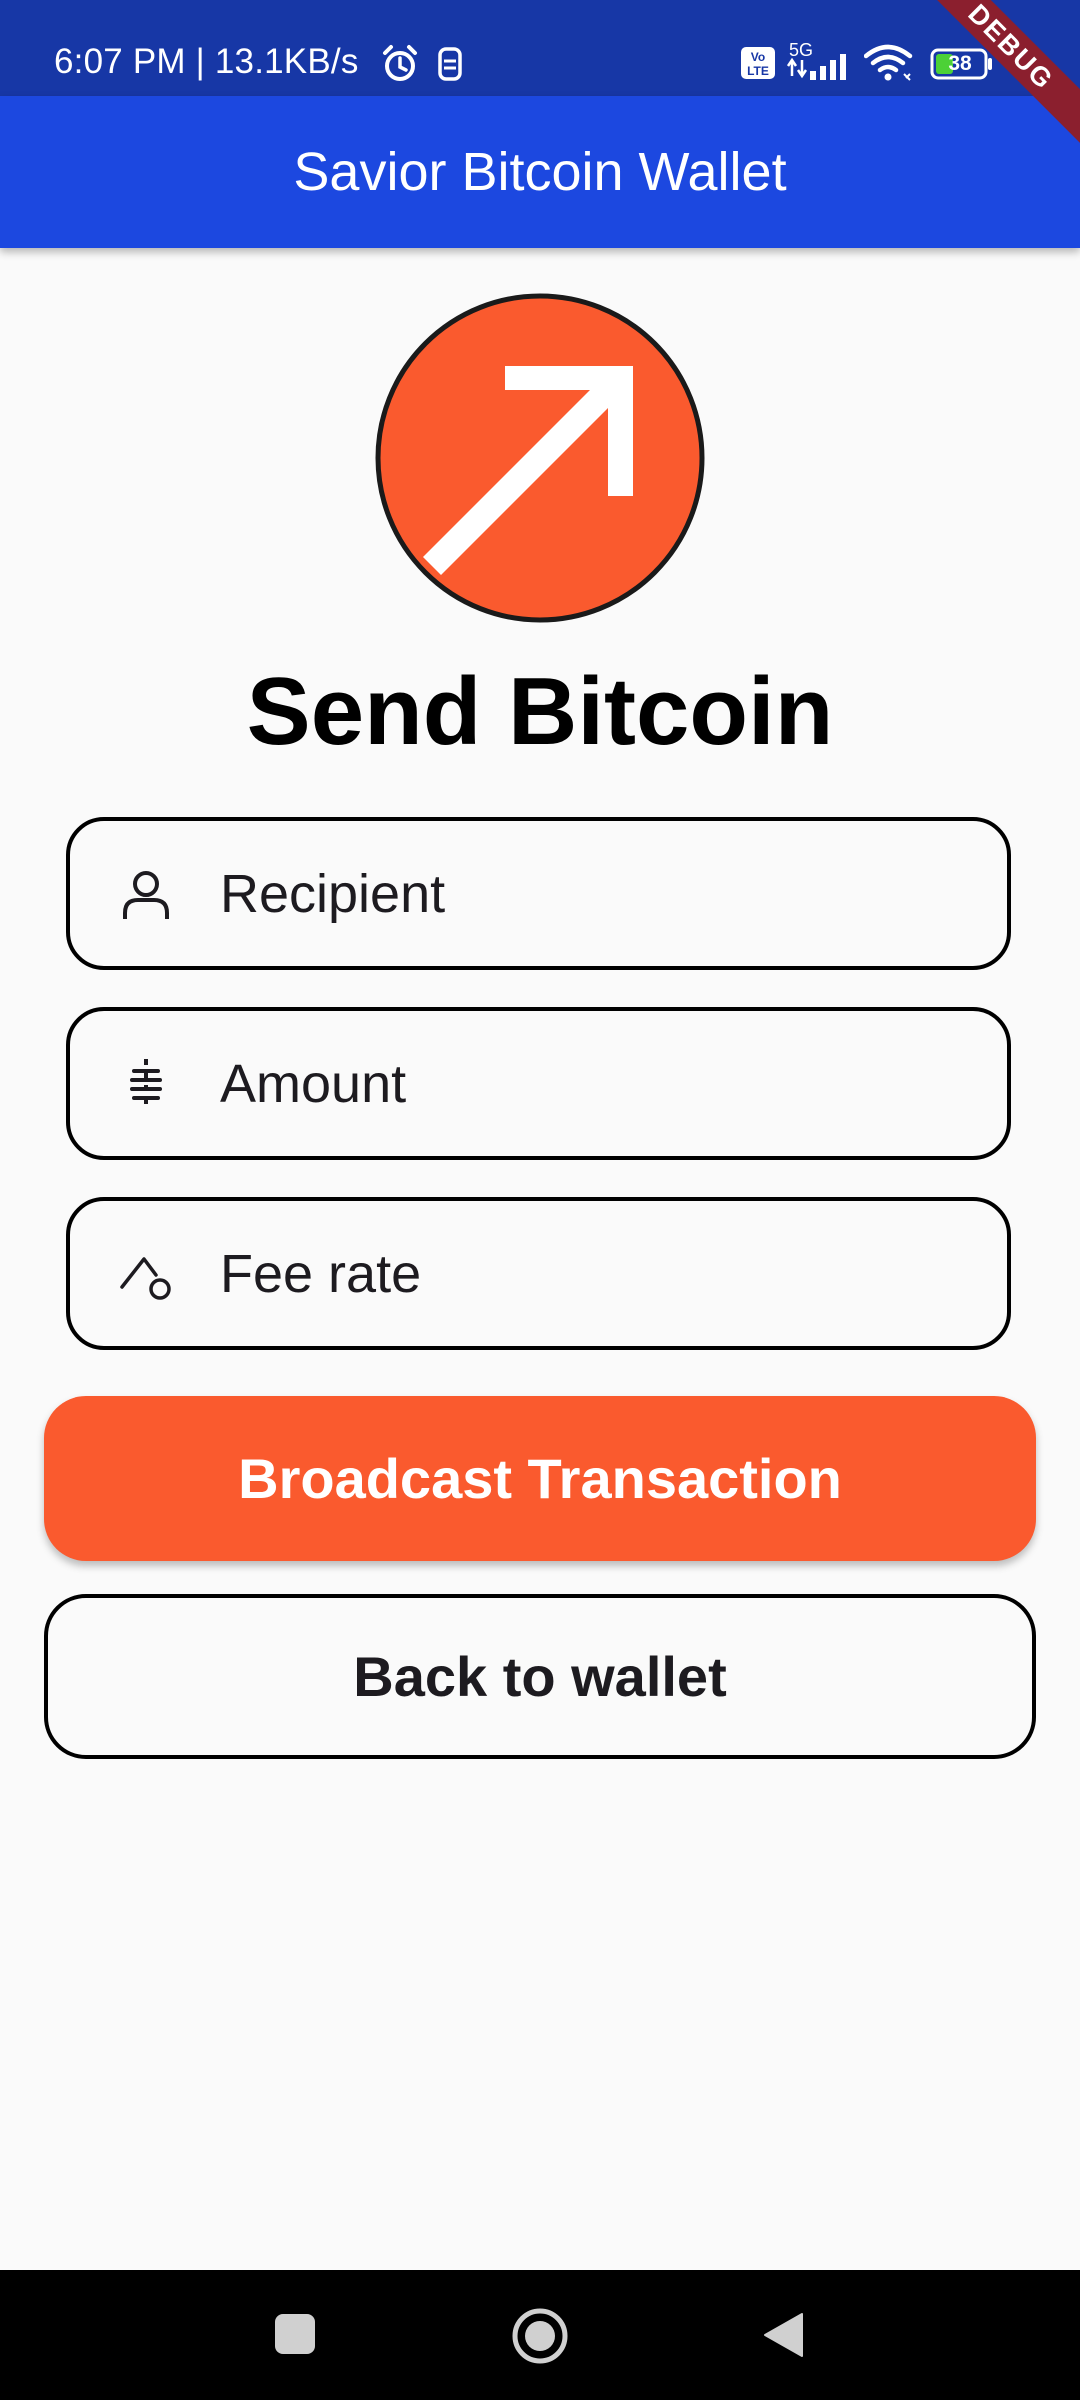  I want to click on wifi-icon, so click(888, 62).